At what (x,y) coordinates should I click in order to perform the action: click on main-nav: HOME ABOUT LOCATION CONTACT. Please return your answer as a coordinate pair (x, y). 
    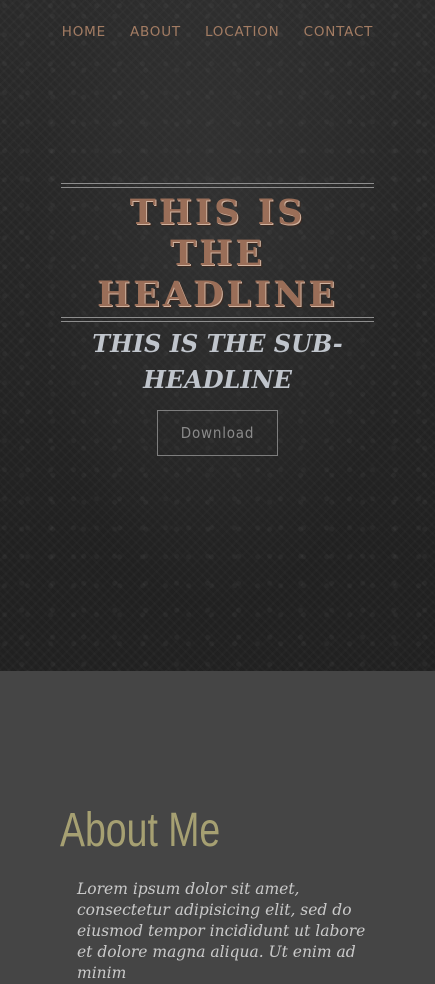
    Looking at the image, I should click on (217, 32).